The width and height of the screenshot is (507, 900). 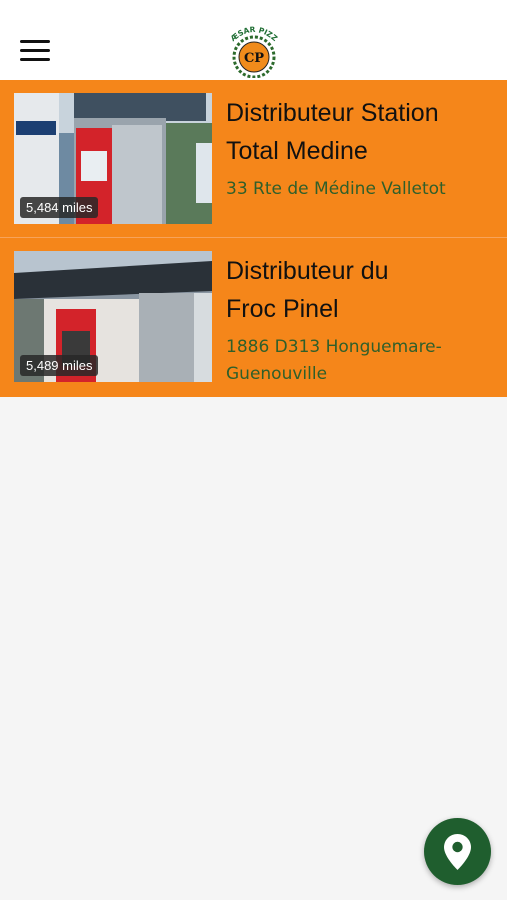 What do you see at coordinates (59, 207) in the screenshot?
I see `distance-badge: 5,484 miles` at bounding box center [59, 207].